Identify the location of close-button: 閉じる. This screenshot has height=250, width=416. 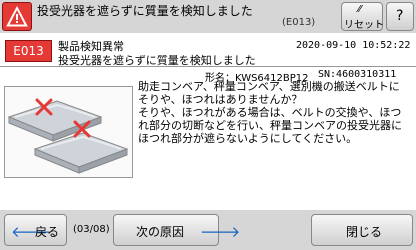
(362, 230).